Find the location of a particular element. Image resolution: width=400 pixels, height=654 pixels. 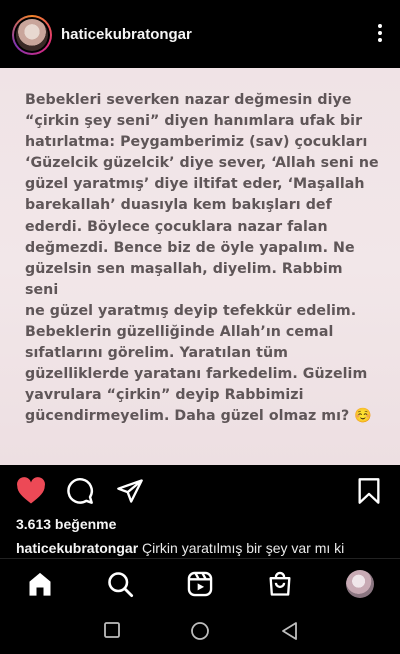

post-actions is located at coordinates (200, 490).